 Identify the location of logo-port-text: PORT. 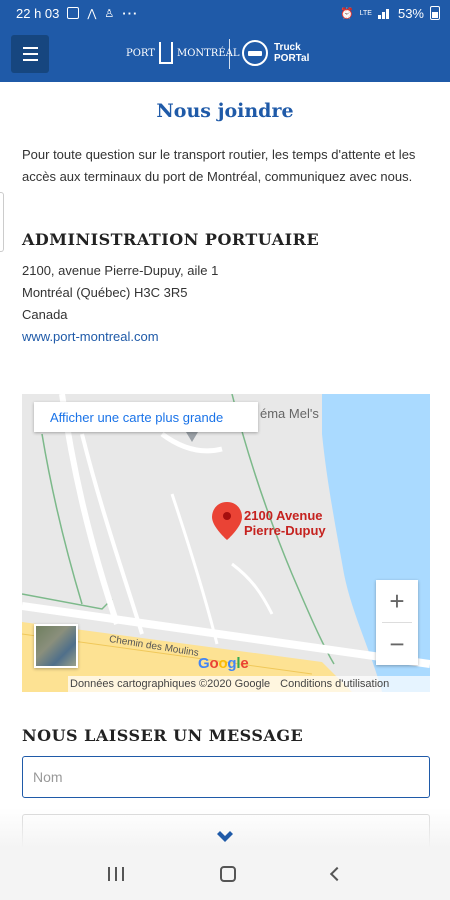
(140, 53).